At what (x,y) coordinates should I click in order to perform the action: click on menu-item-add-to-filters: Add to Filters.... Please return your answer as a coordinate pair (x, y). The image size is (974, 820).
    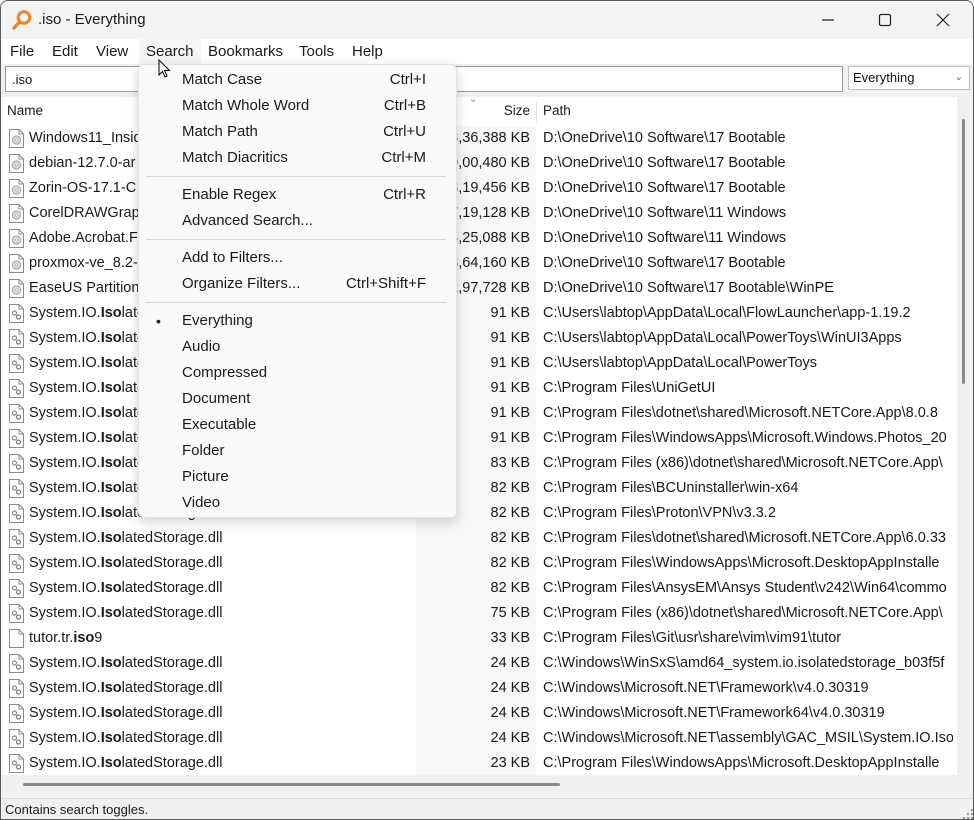
    Looking at the image, I should click on (297, 258).